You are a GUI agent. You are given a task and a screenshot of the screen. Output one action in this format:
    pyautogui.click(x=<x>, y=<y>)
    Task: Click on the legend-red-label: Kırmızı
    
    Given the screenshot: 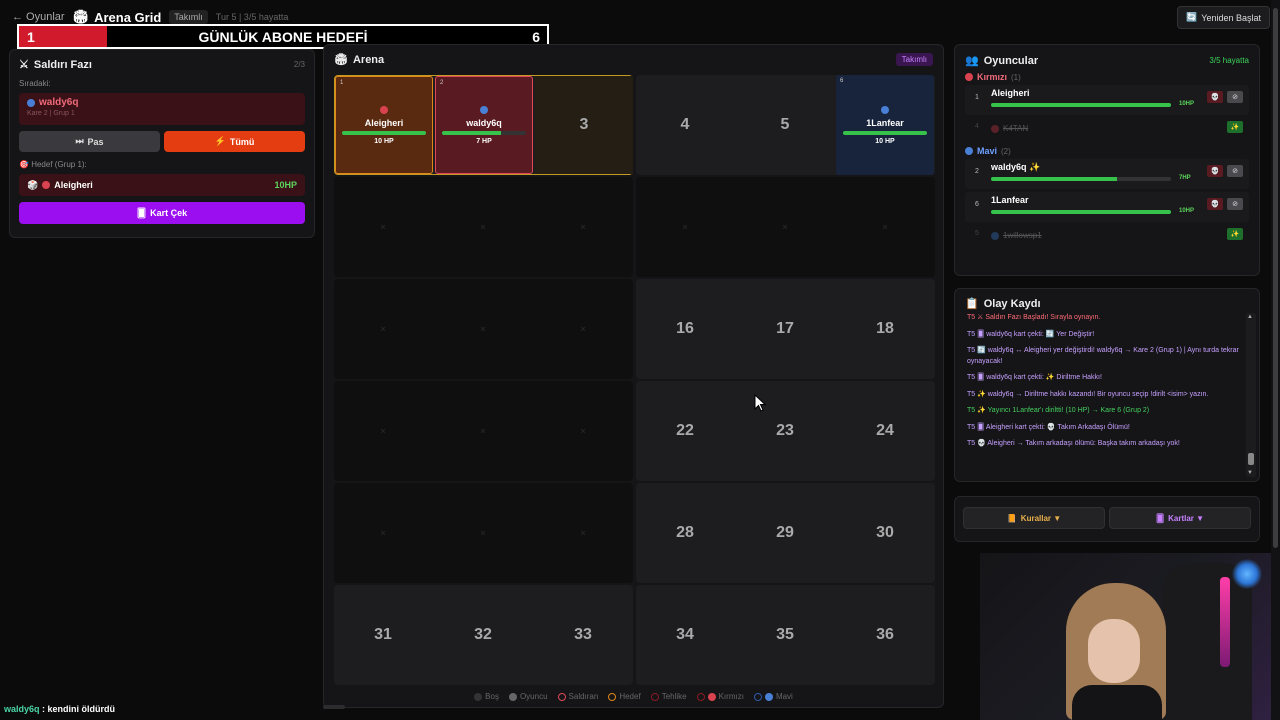 What is the action you would take?
    pyautogui.click(x=731, y=696)
    